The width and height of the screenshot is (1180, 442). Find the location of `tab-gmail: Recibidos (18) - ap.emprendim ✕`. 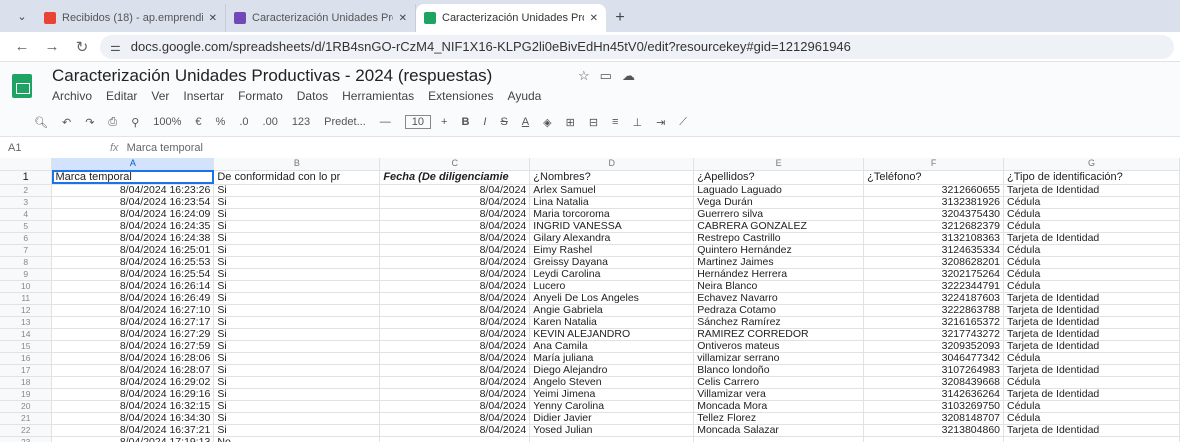

tab-gmail: Recibidos (18) - ap.emprendim ✕ is located at coordinates (131, 18).